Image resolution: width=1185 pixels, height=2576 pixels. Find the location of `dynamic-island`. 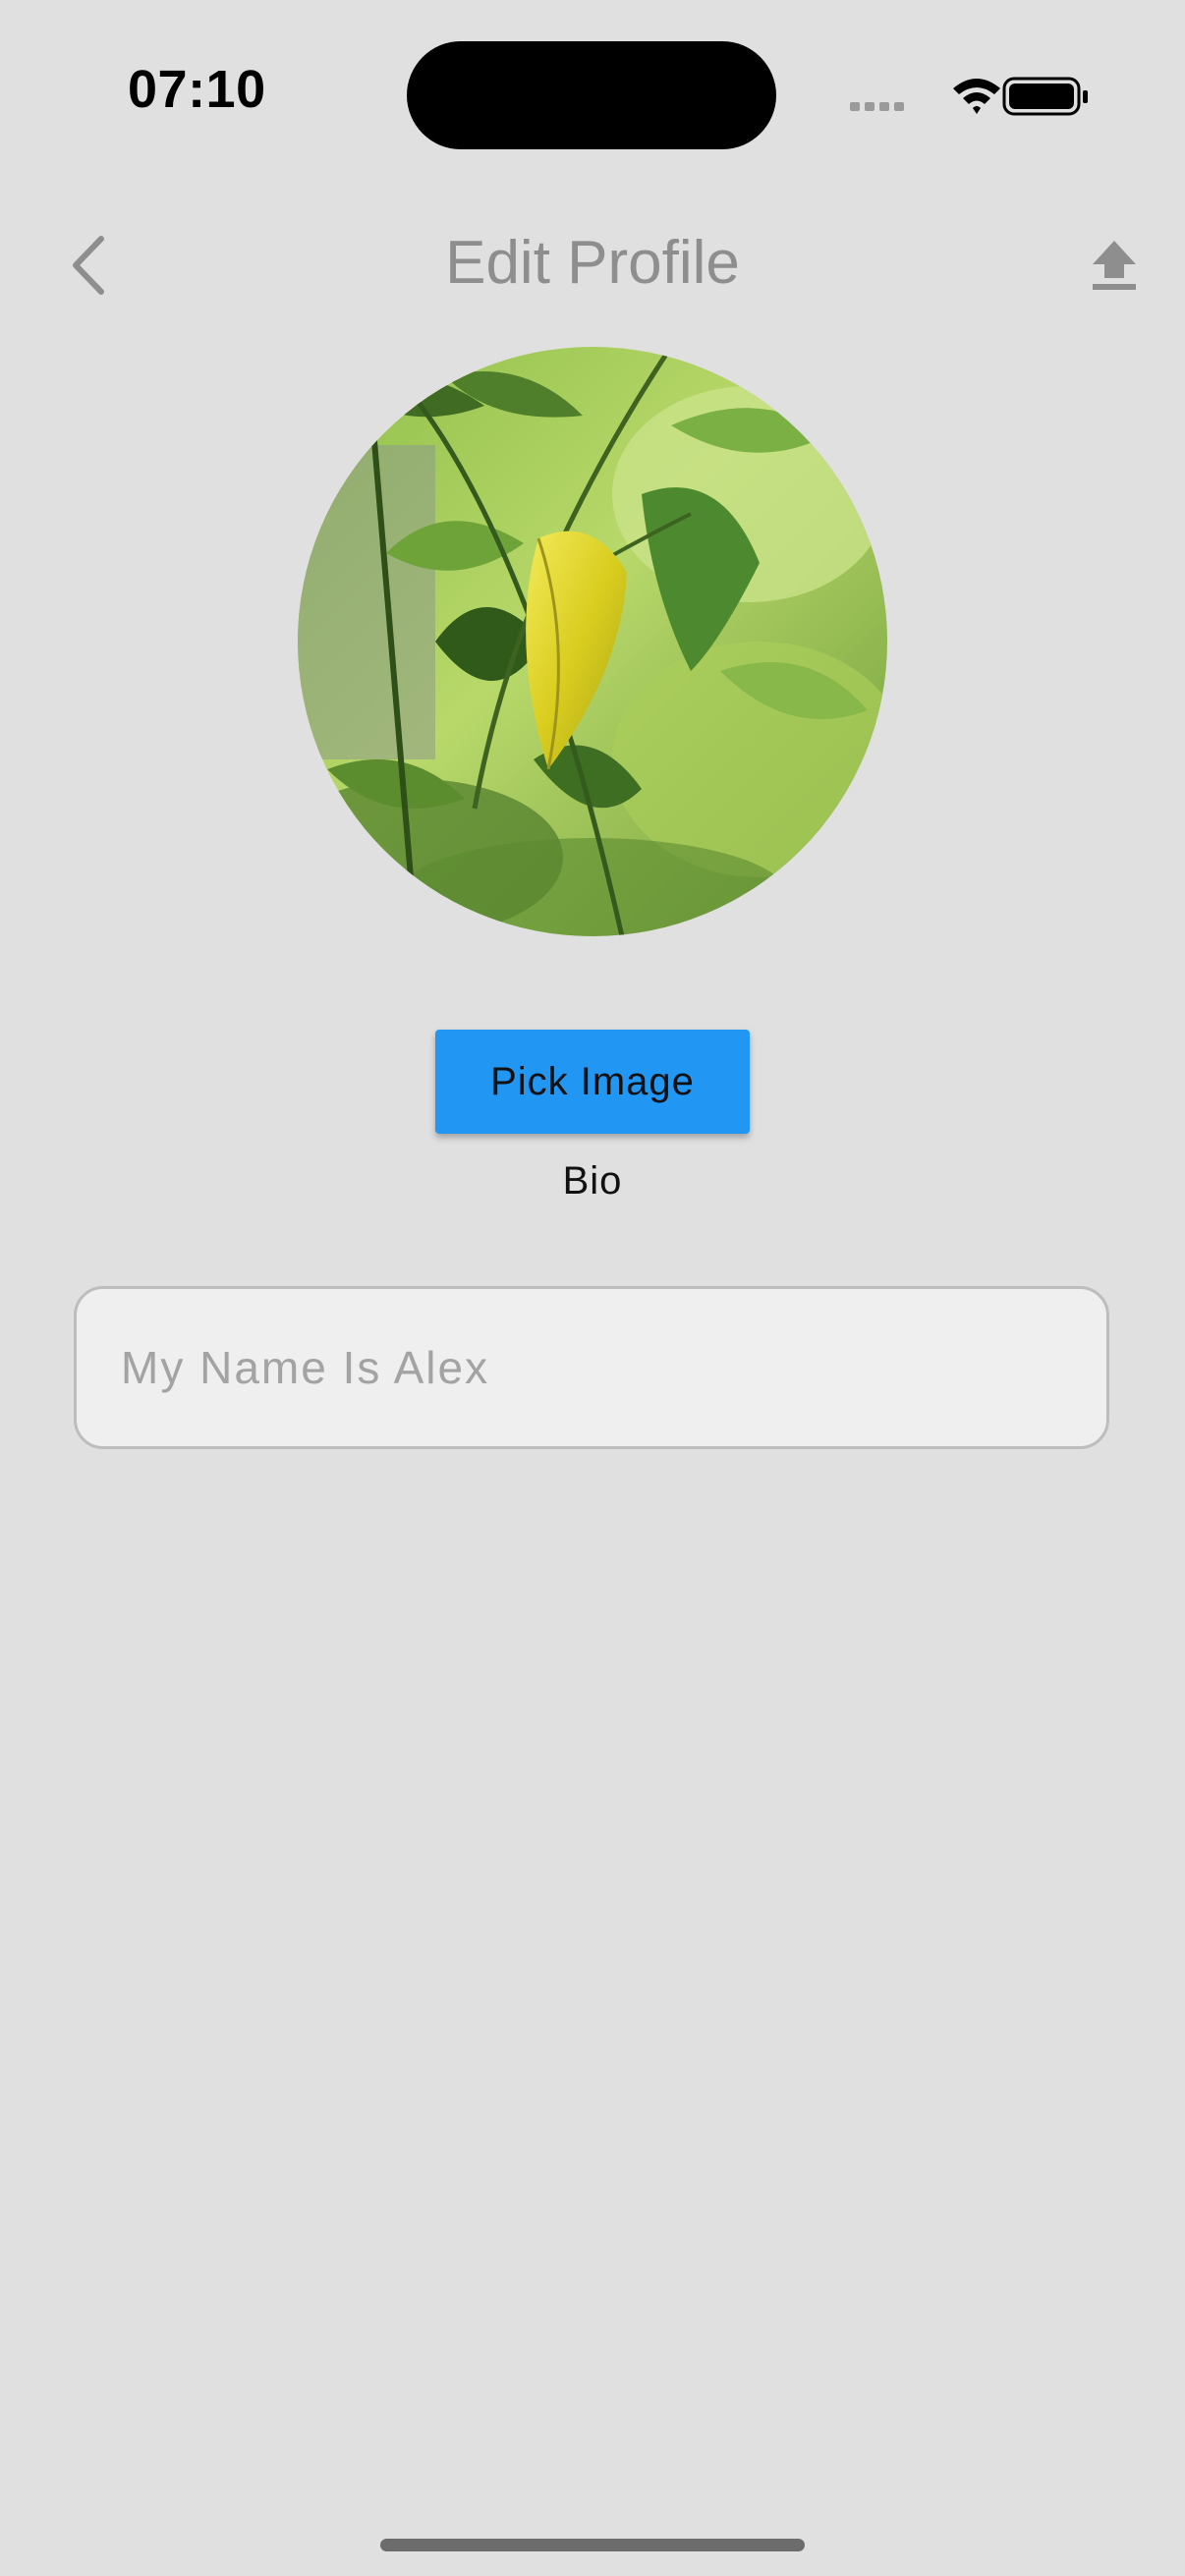

dynamic-island is located at coordinates (592, 95).